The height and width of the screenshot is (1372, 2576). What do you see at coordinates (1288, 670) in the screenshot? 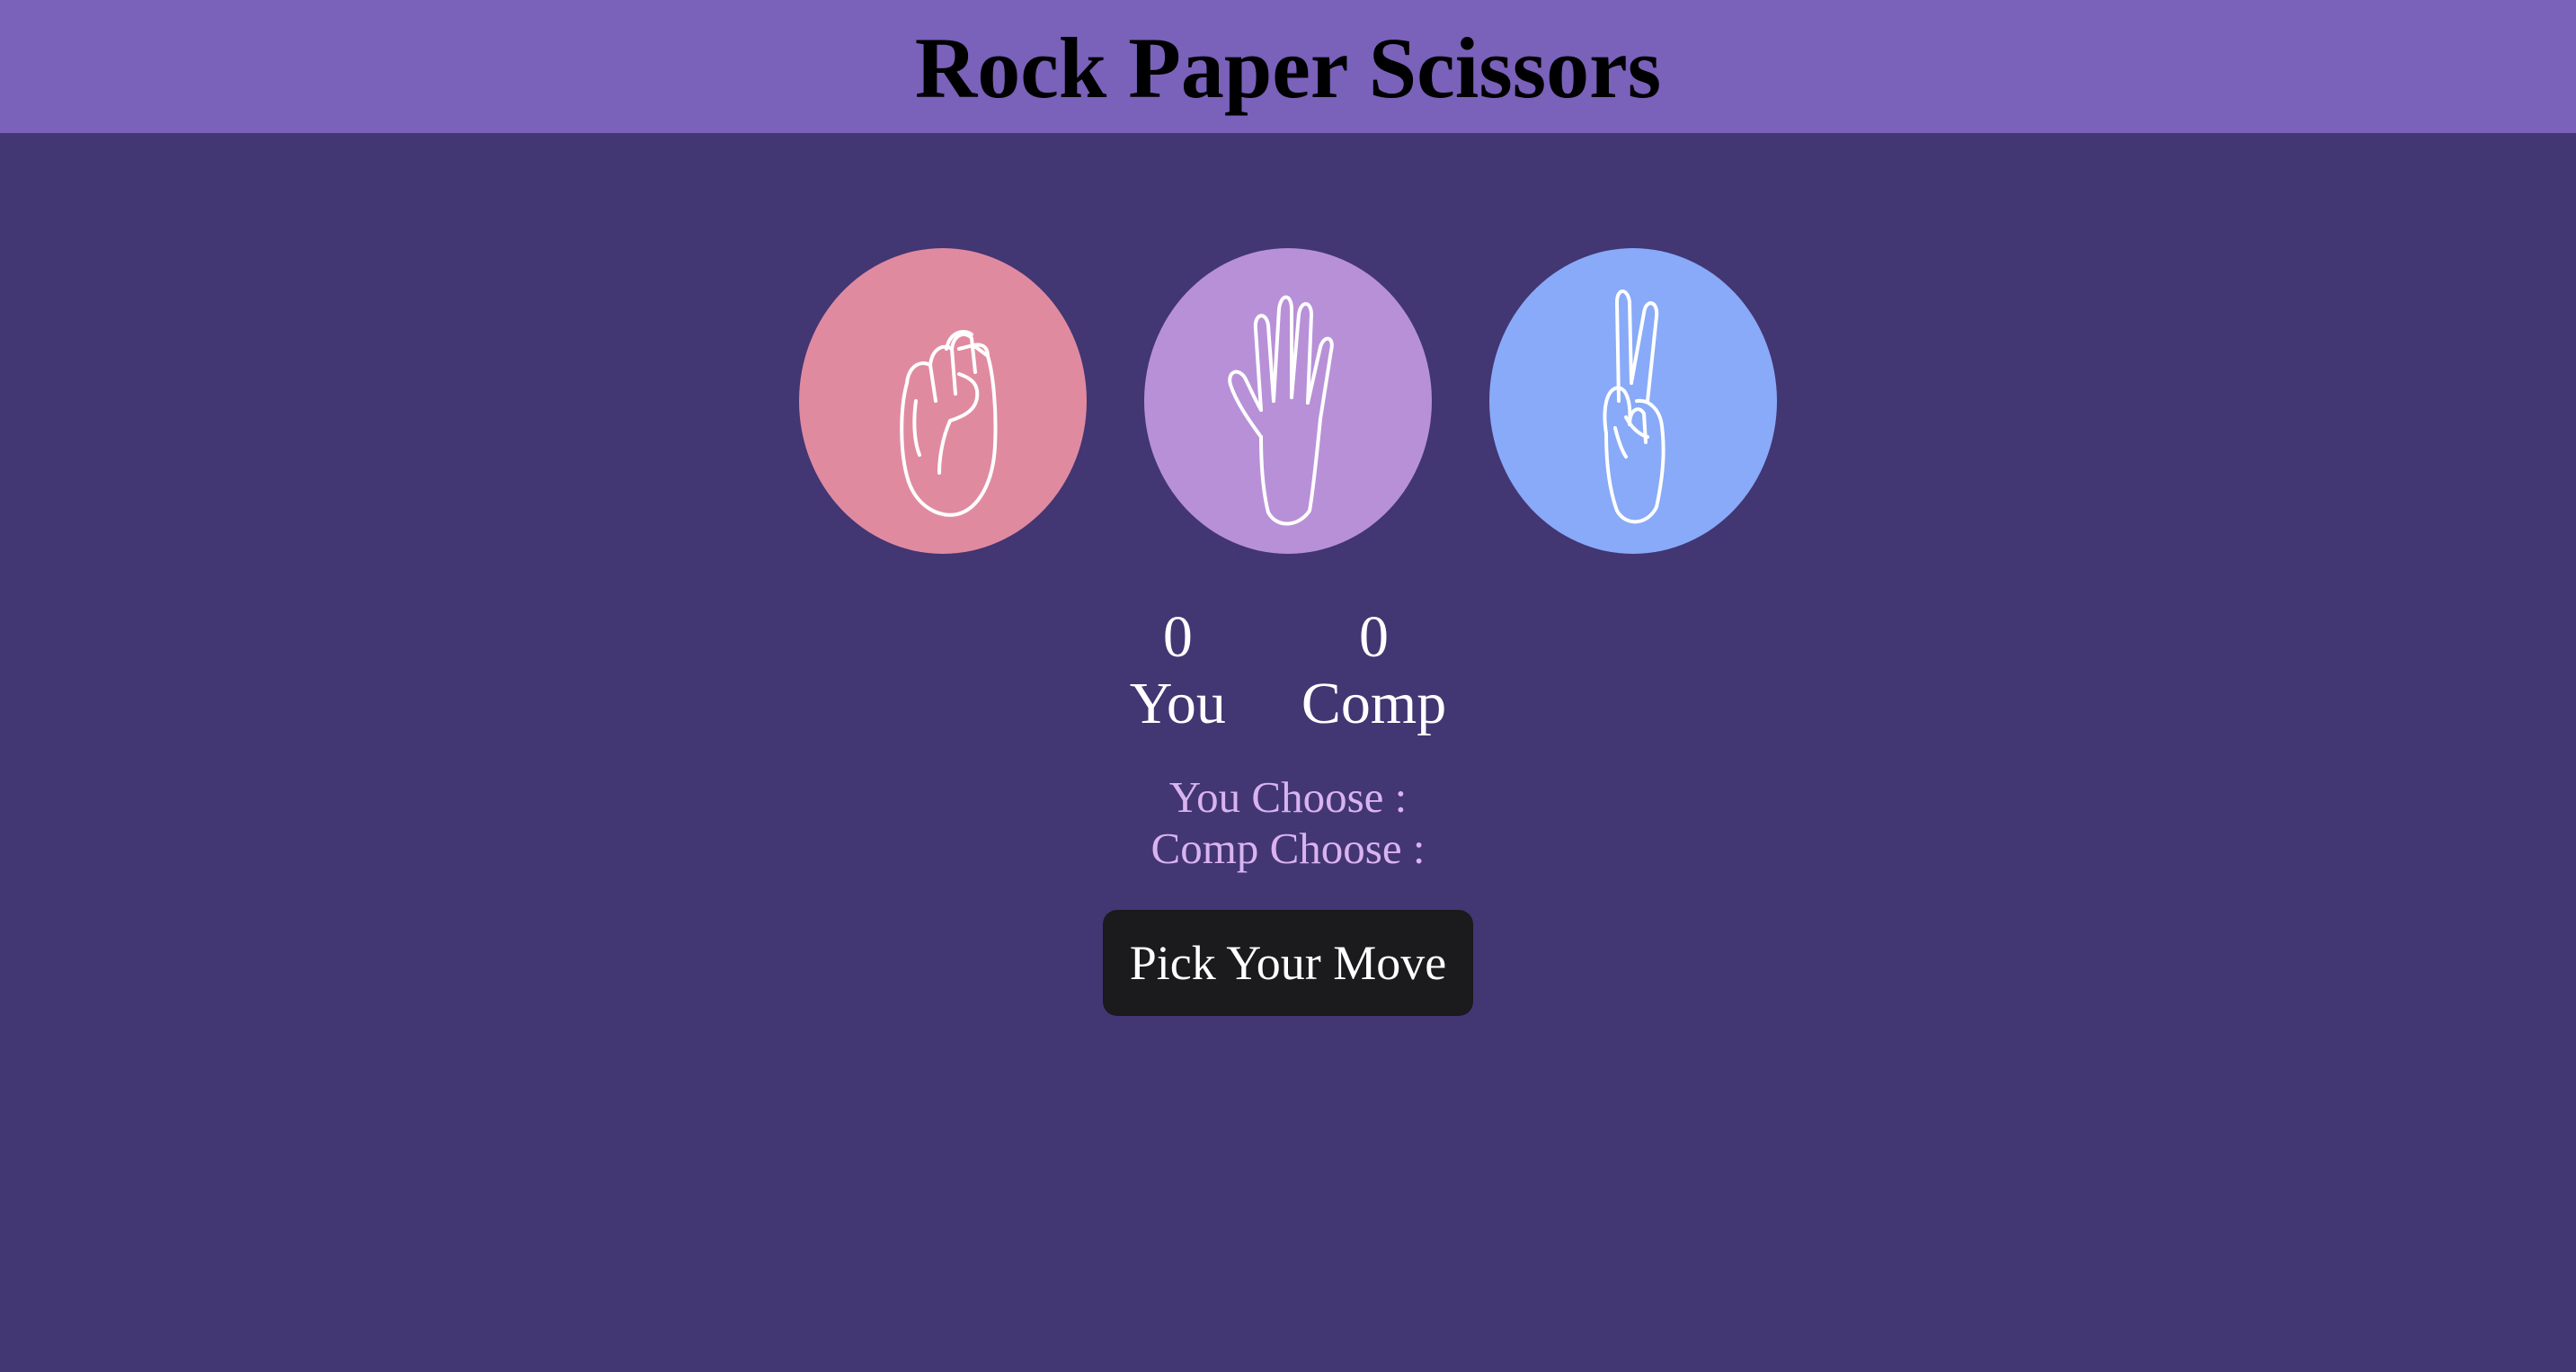
I see `scoreboard: 0 You 0 Comp` at bounding box center [1288, 670].